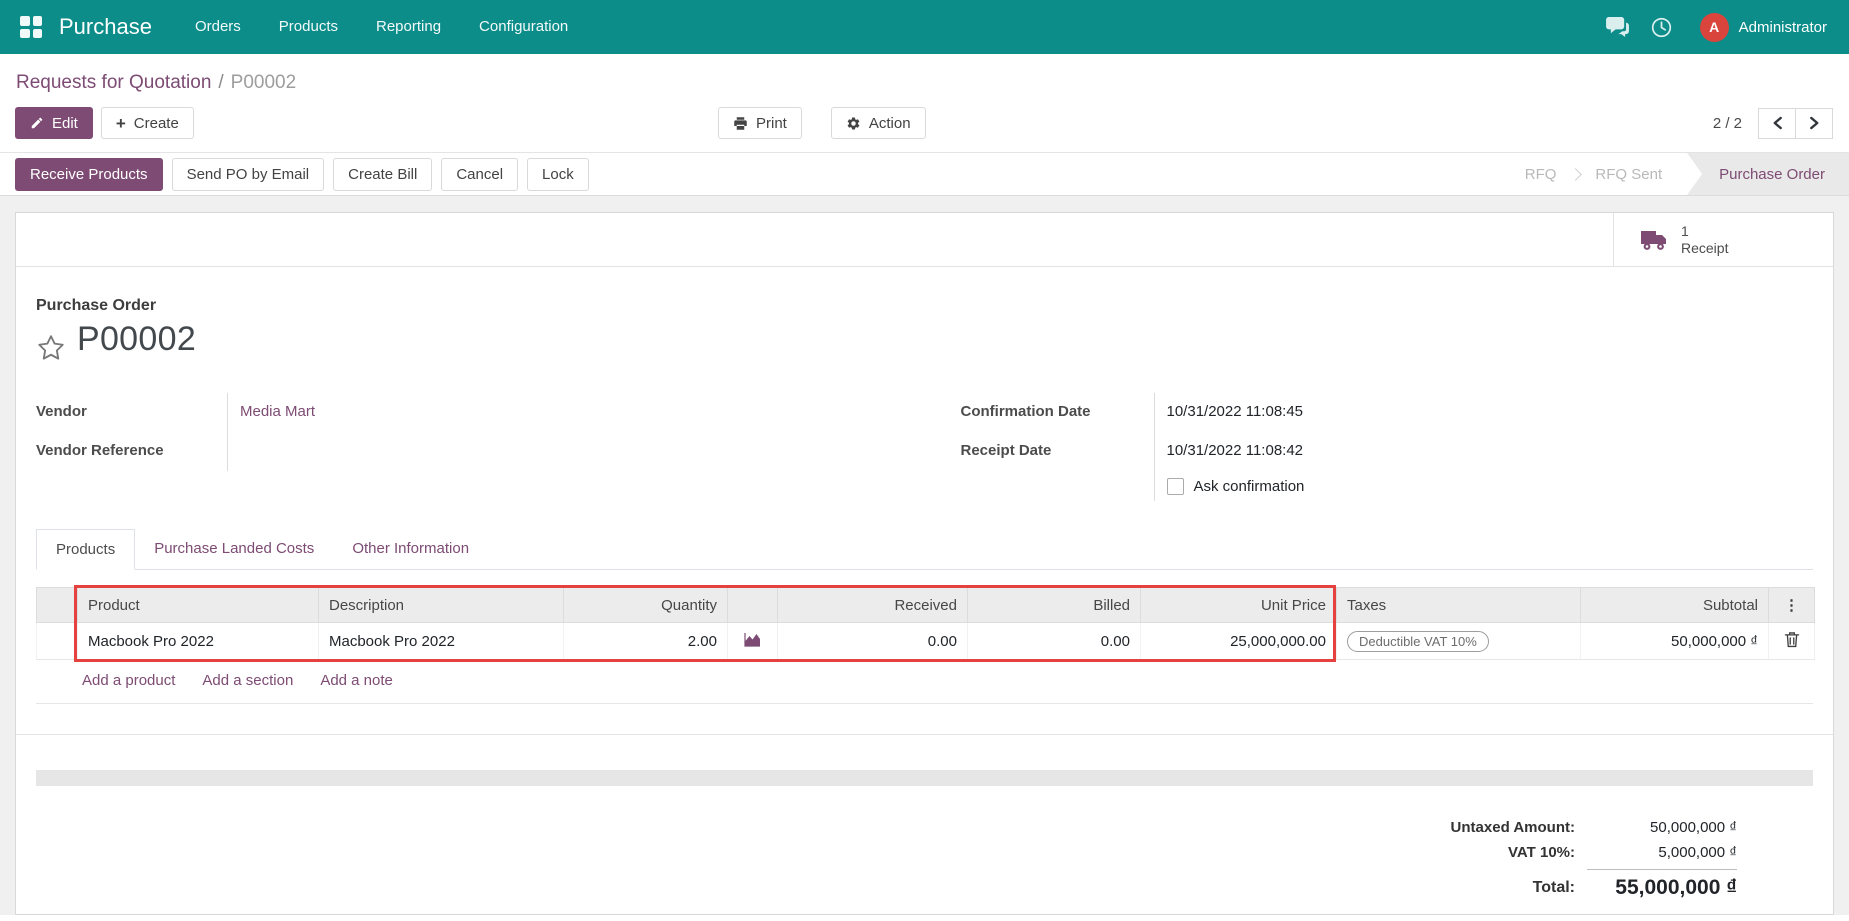 This screenshot has width=1849, height=921. What do you see at coordinates (61, 411) in the screenshot?
I see `vendor-label: Vendor` at bounding box center [61, 411].